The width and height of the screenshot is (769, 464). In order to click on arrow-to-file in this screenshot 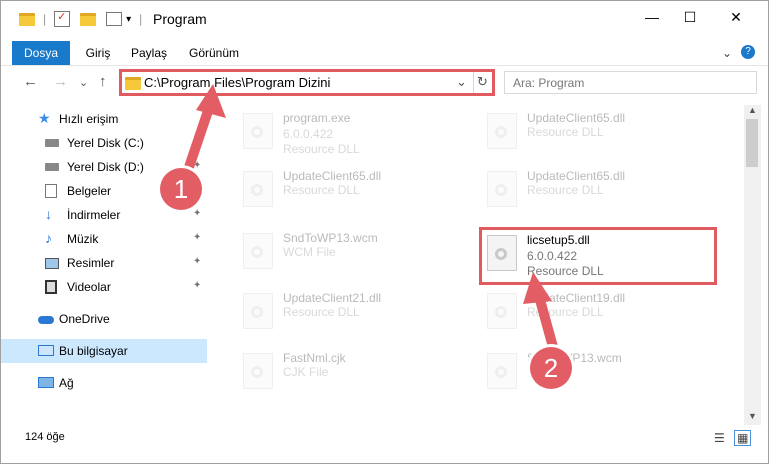, I will do `click(542, 317)`.